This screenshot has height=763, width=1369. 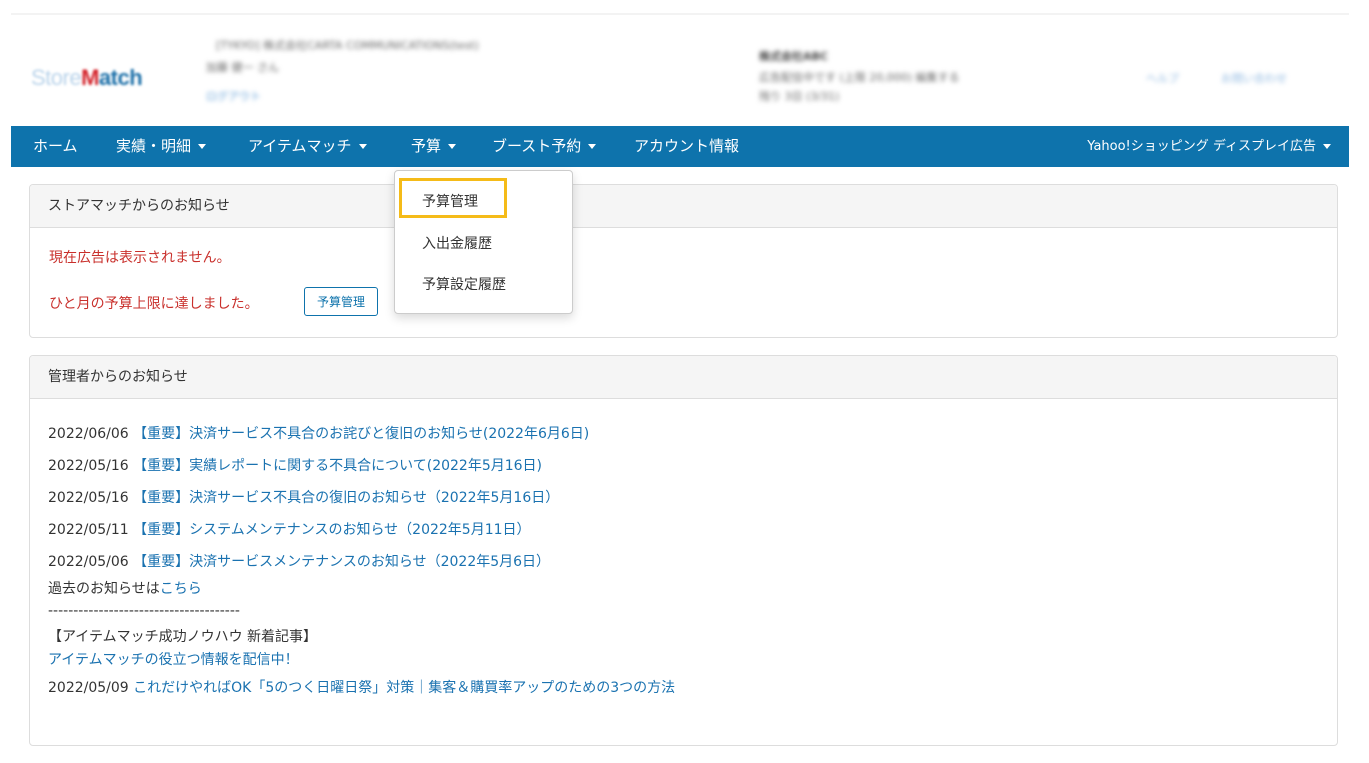 I want to click on news-link: 【重要】決済サービス不具合のお詫びと復旧のお知らせ(2022年6月6日), so click(x=361, y=434).